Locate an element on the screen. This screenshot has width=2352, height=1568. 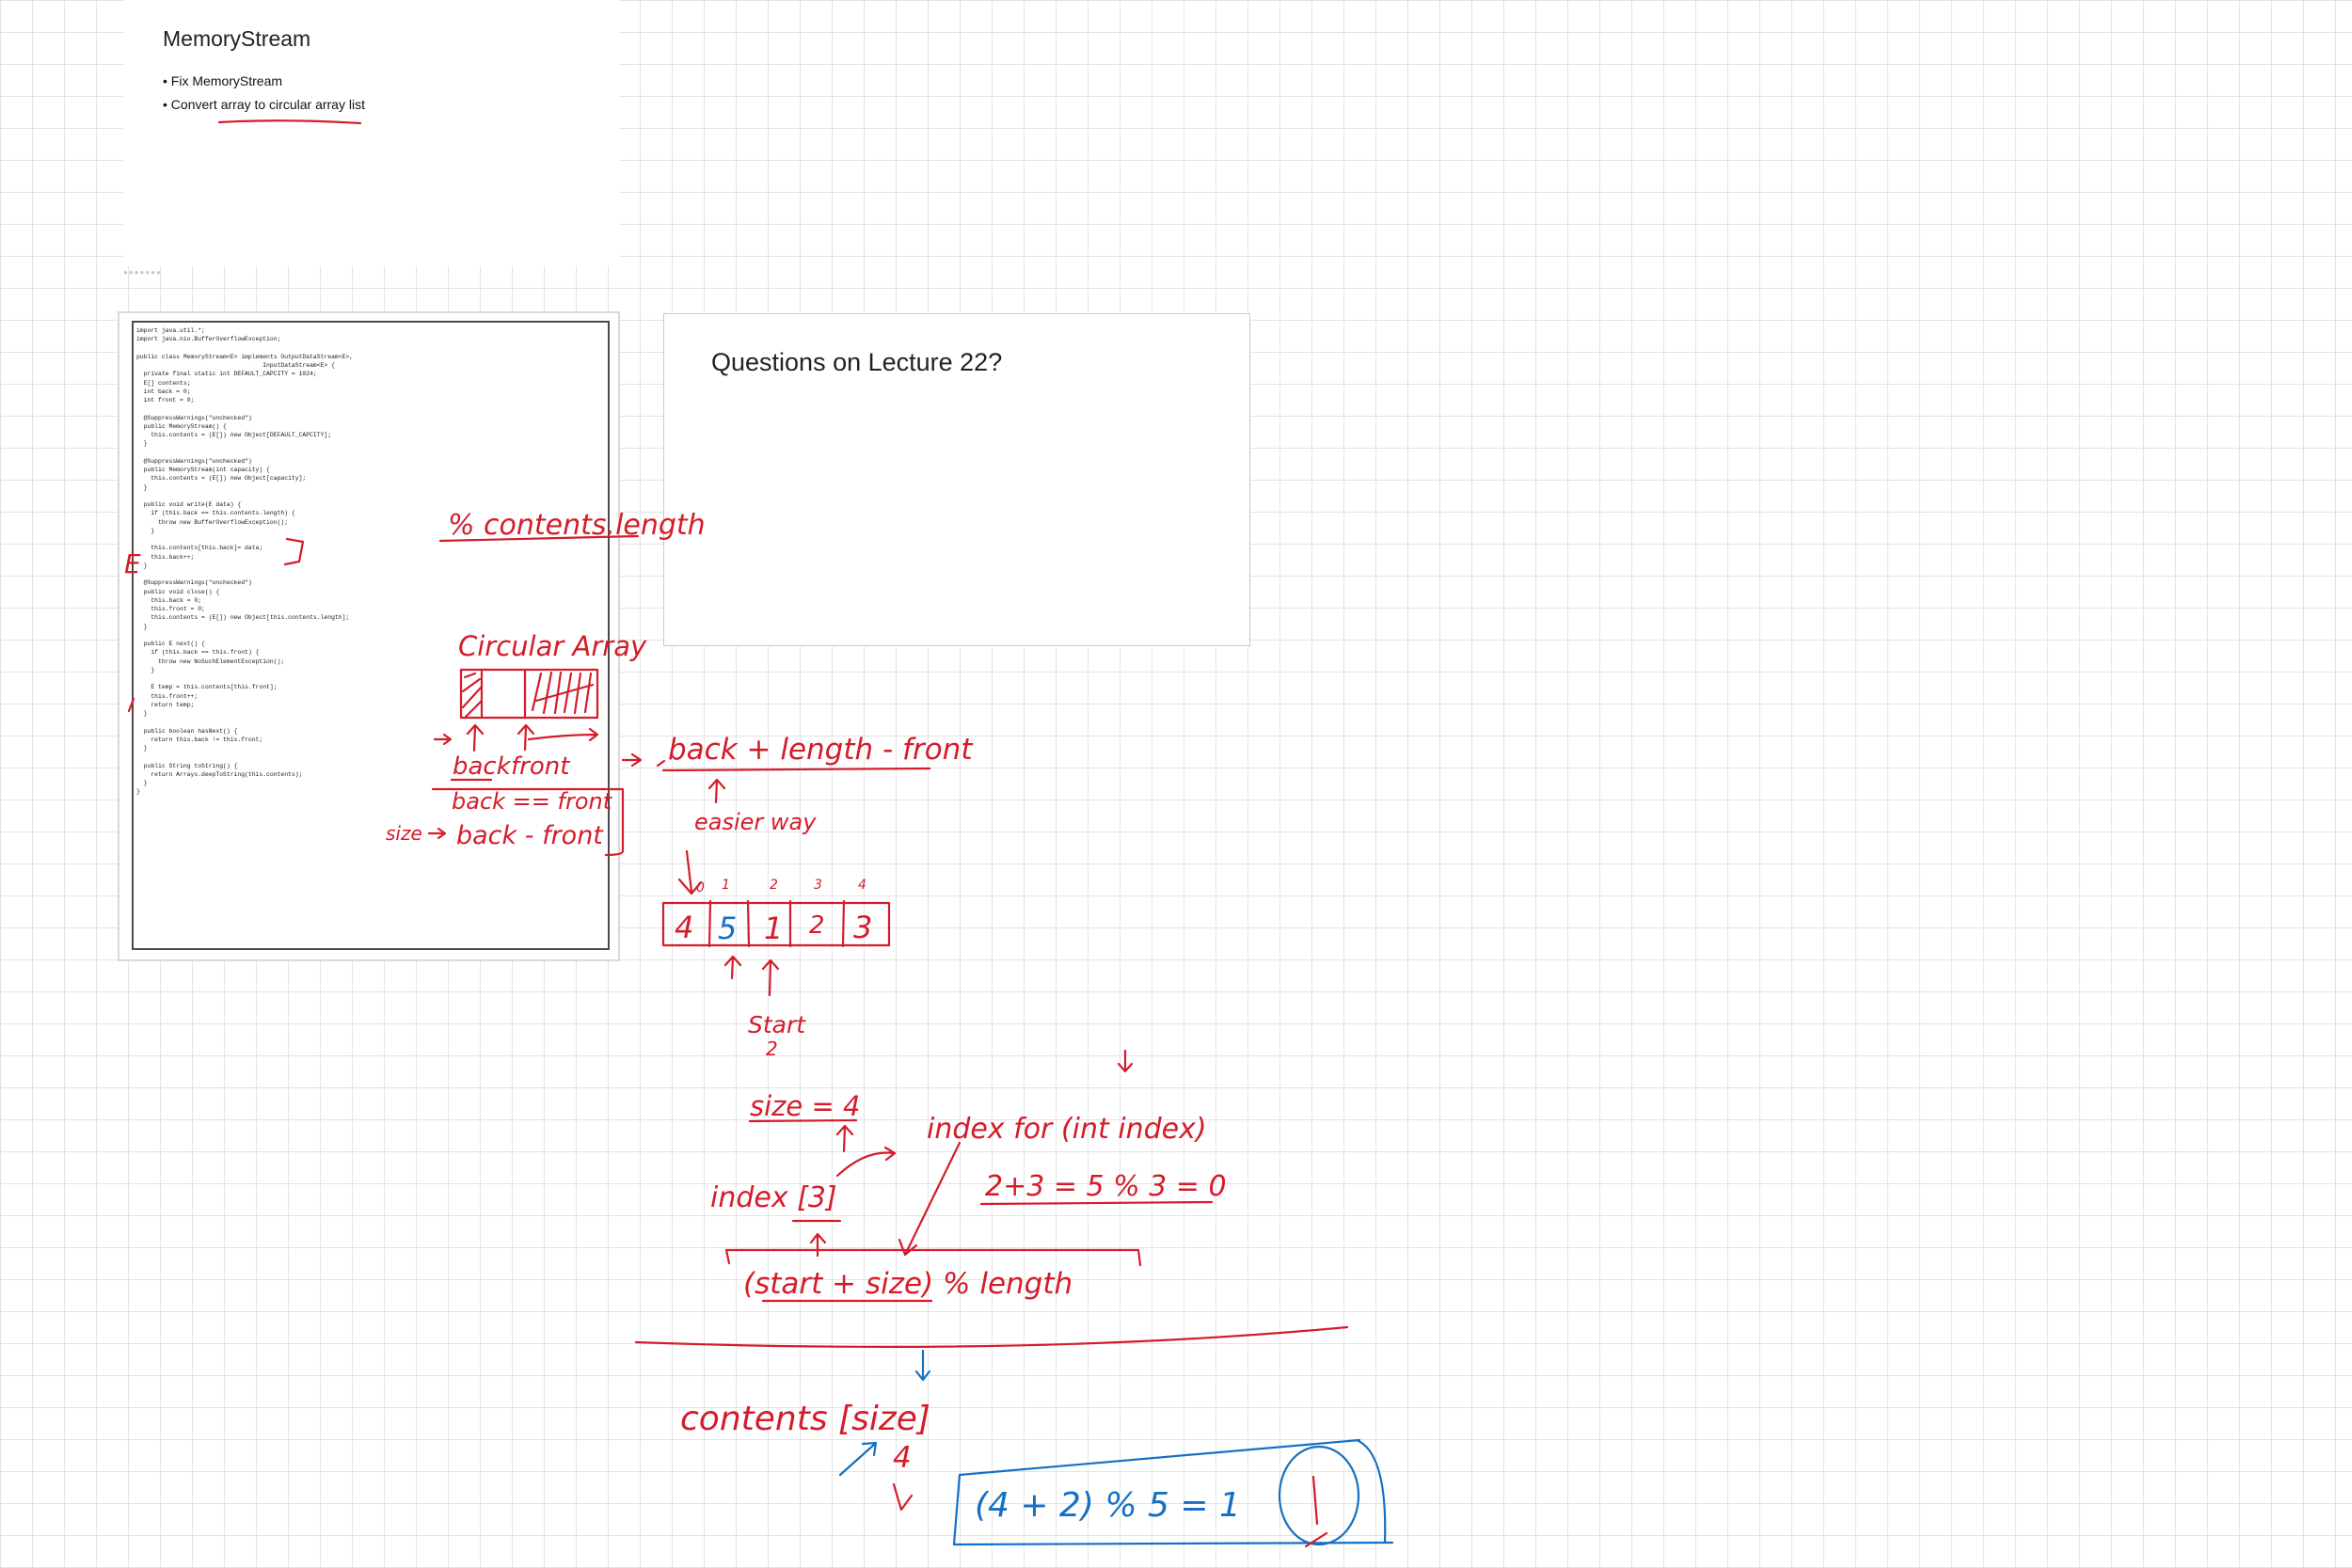
ink-cell: 4 is located at coordinates (684, 927).